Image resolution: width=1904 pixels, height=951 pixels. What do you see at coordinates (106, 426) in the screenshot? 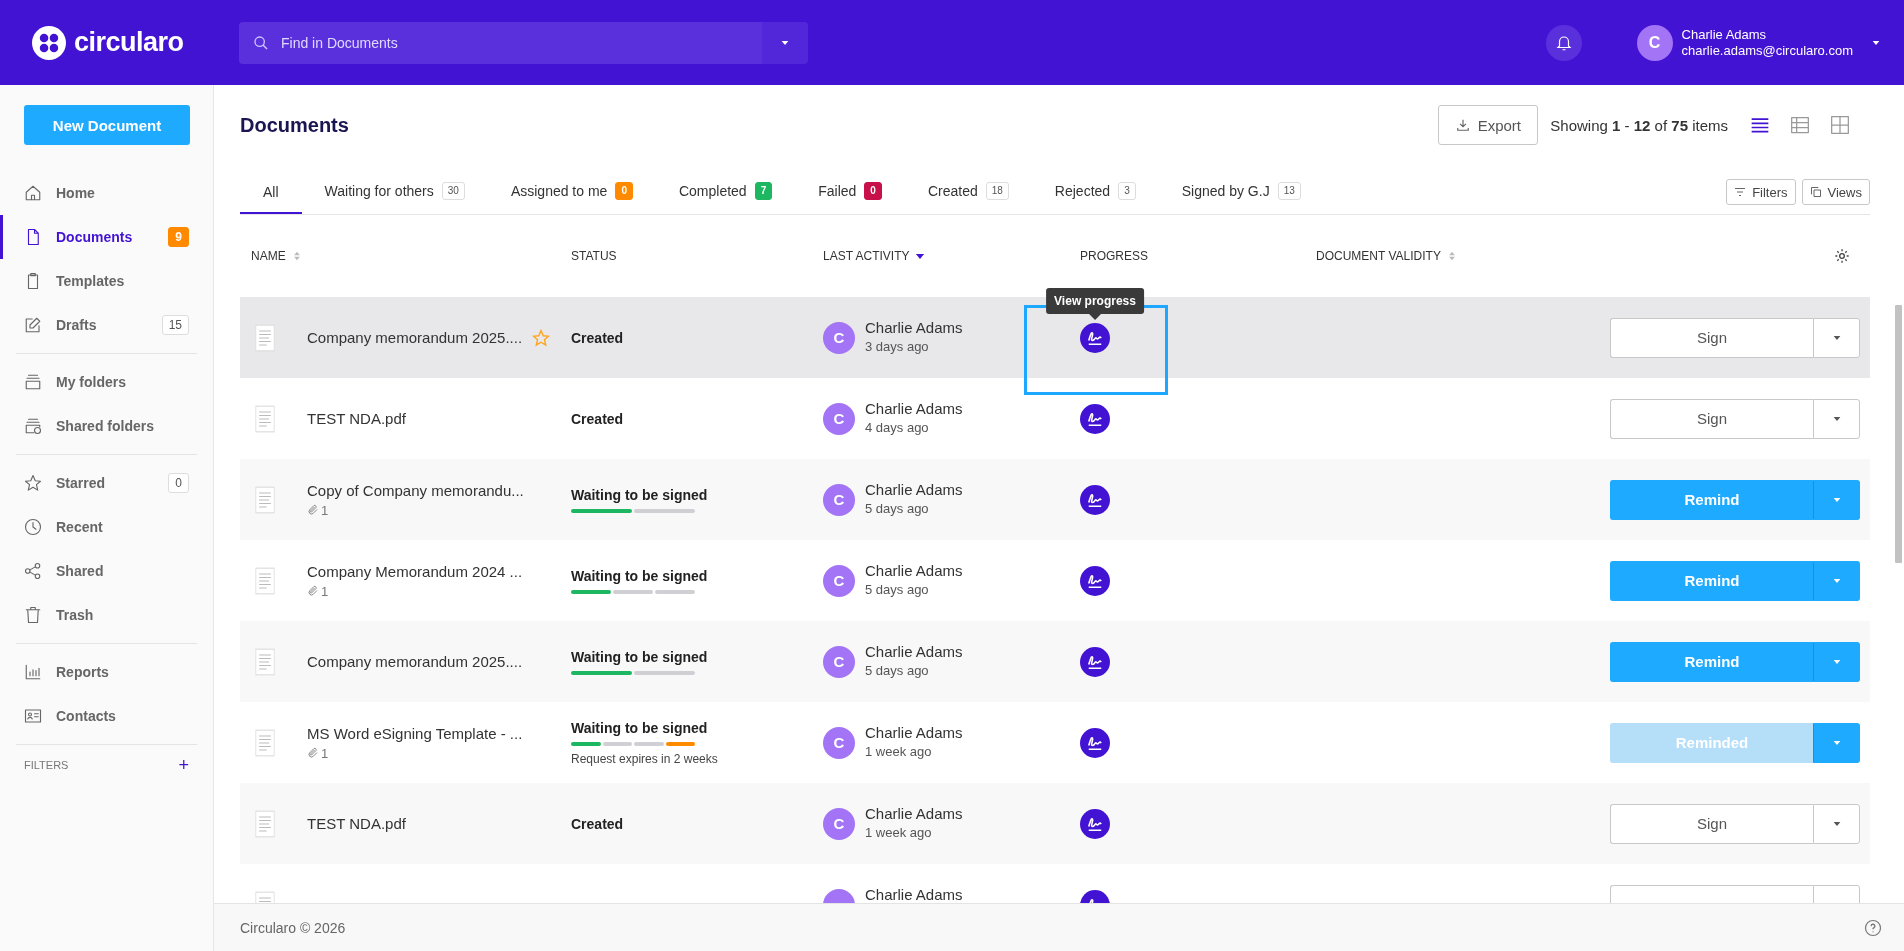
I see `sidebar-item: Shared folders` at bounding box center [106, 426].